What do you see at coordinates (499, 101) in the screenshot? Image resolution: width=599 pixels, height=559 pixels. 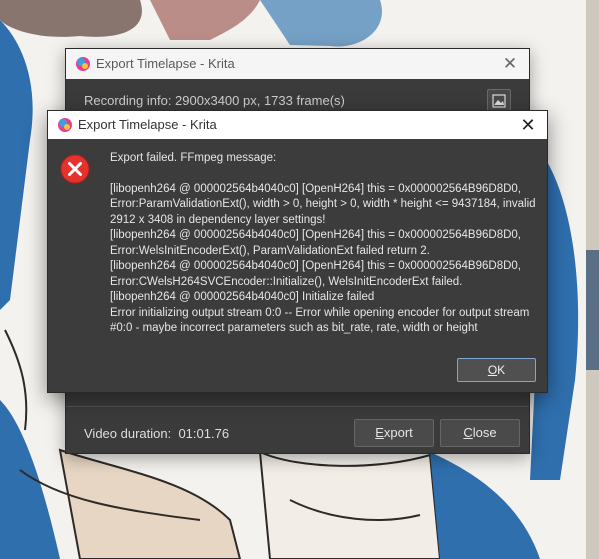 I see `image-icon` at bounding box center [499, 101].